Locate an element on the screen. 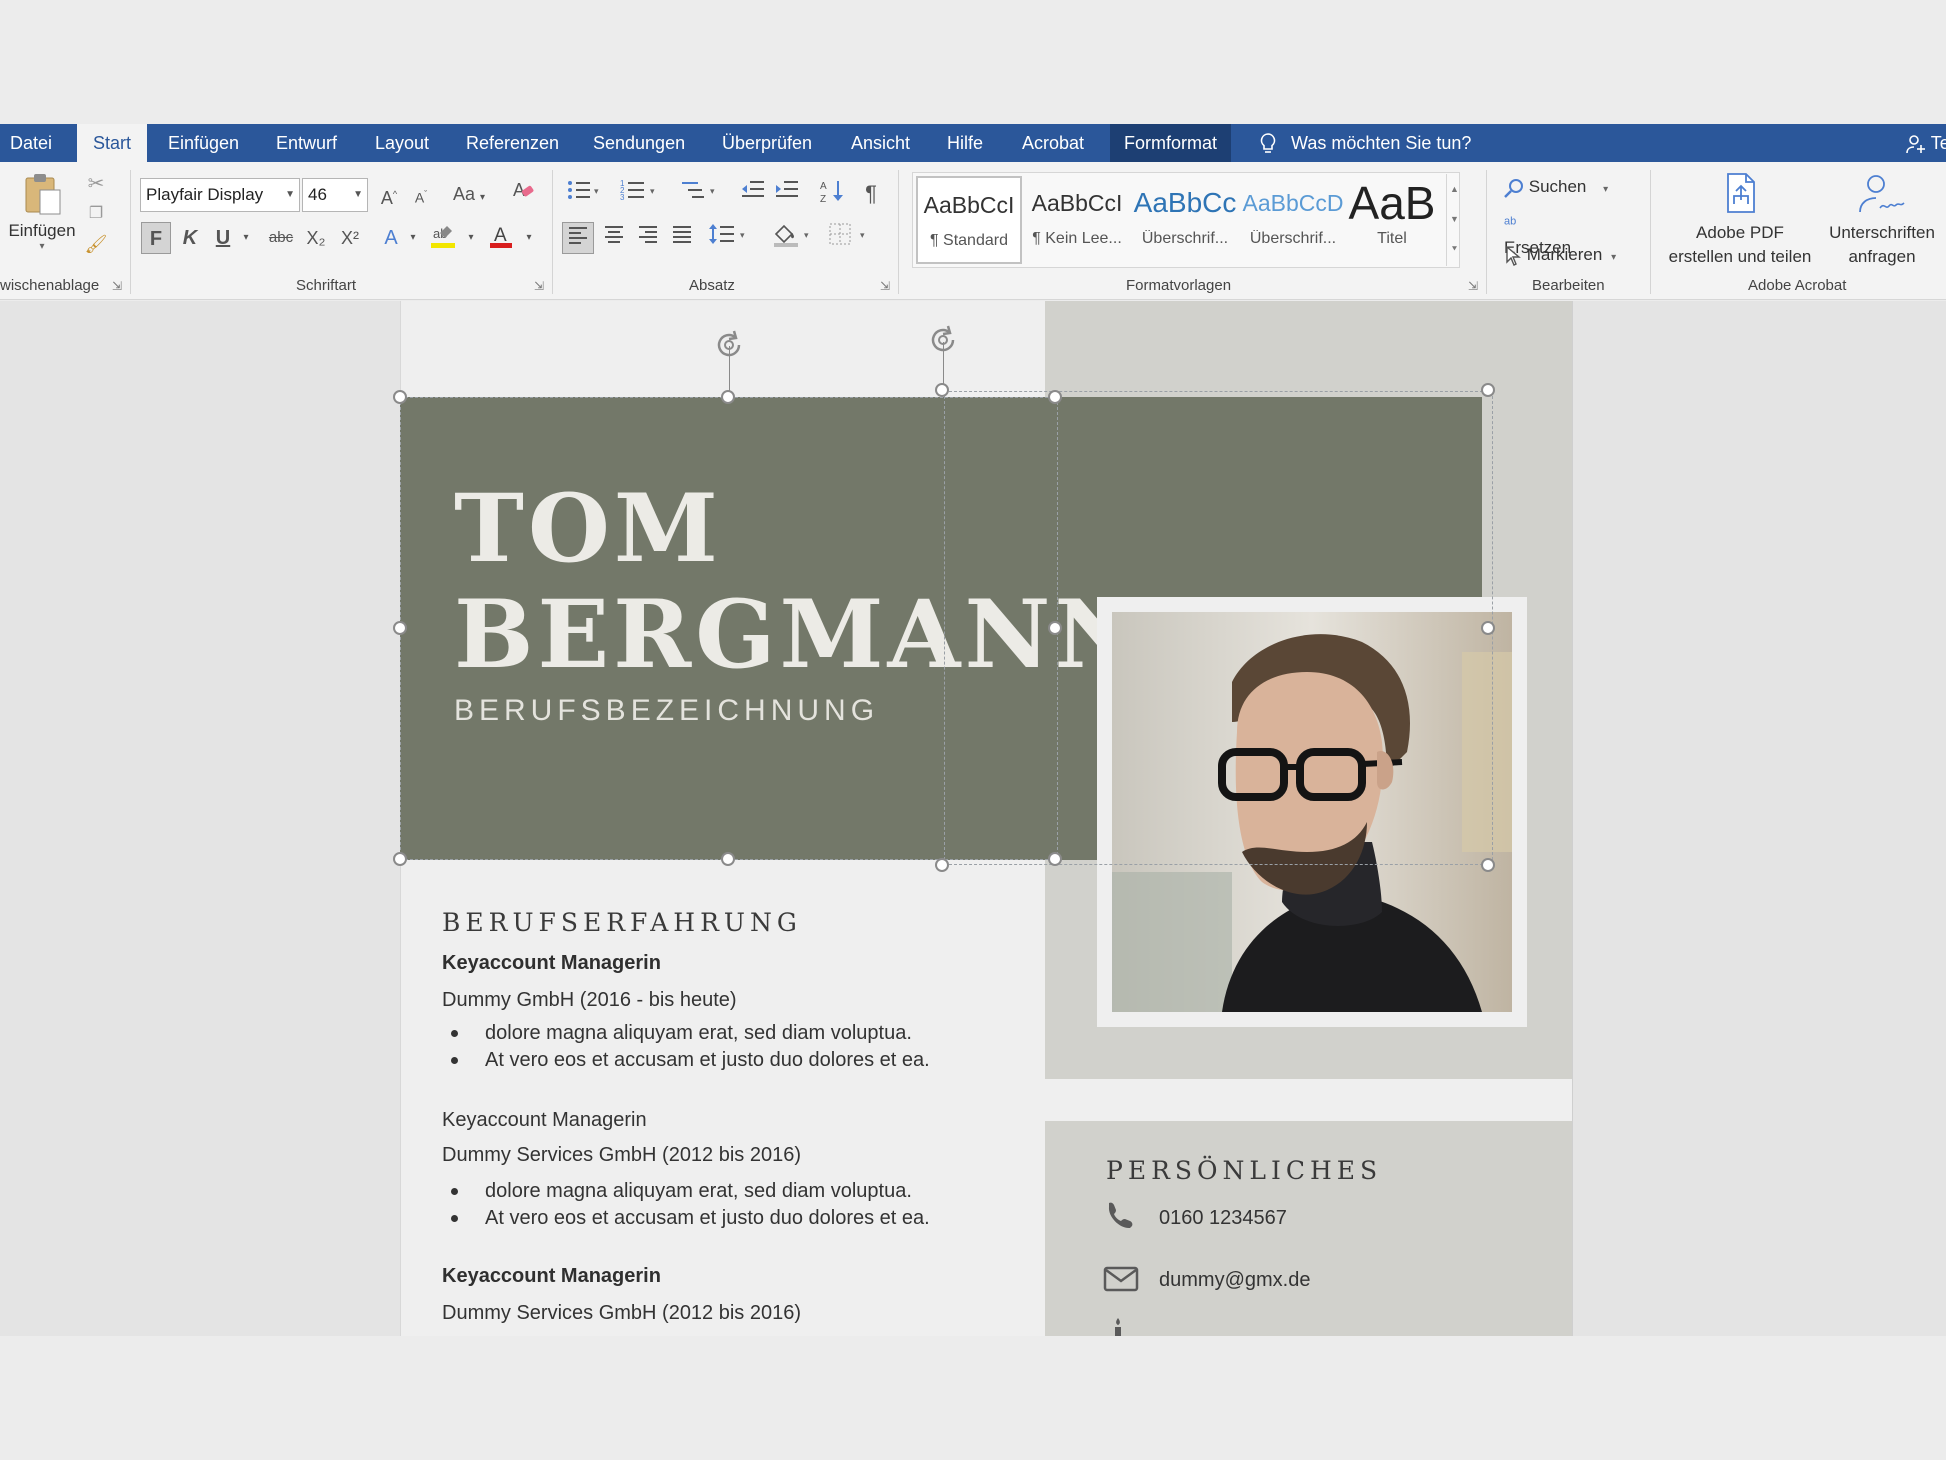 The image size is (1946, 1460). paragraph-dialog-launcher-icon: ⇲ is located at coordinates (885, 286).